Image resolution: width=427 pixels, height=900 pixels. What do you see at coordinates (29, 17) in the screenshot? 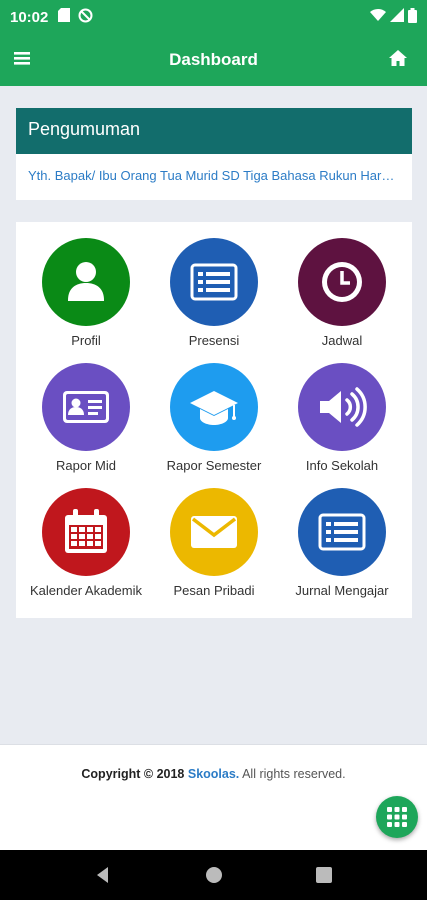
I see `status-time: 10:02` at bounding box center [29, 17].